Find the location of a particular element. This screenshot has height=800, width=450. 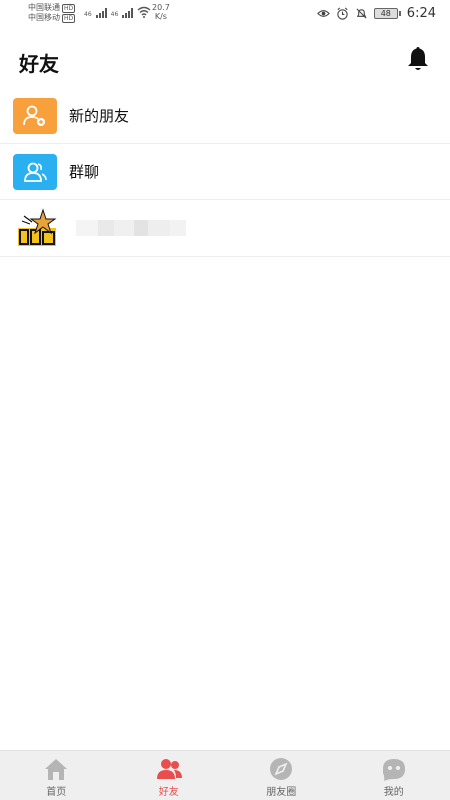

mute-bell-icon is located at coordinates (361, 13).